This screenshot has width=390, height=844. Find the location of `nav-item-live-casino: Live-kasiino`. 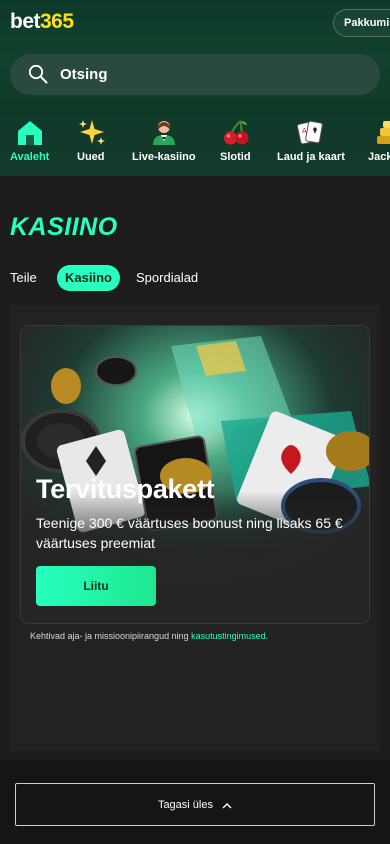

nav-item-live-casino: Live-kasiino is located at coordinates (164, 143).